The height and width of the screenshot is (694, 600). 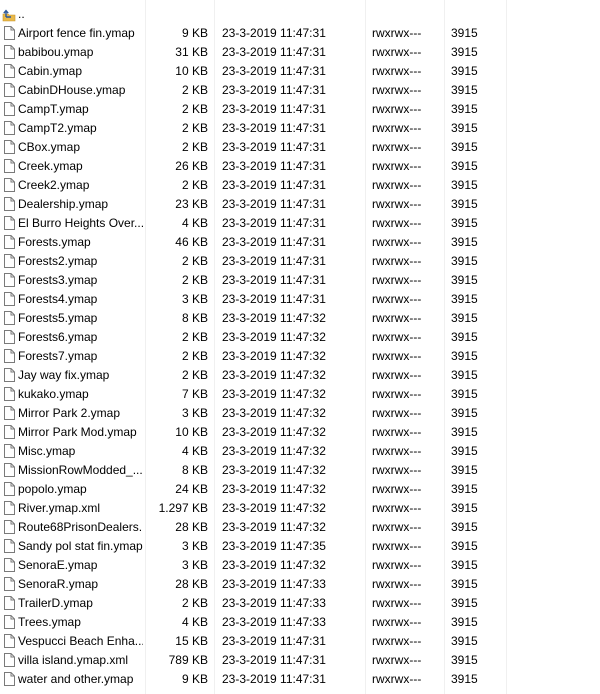 What do you see at coordinates (49, 622) in the screenshot?
I see `file-name: Trees.ymap` at bounding box center [49, 622].